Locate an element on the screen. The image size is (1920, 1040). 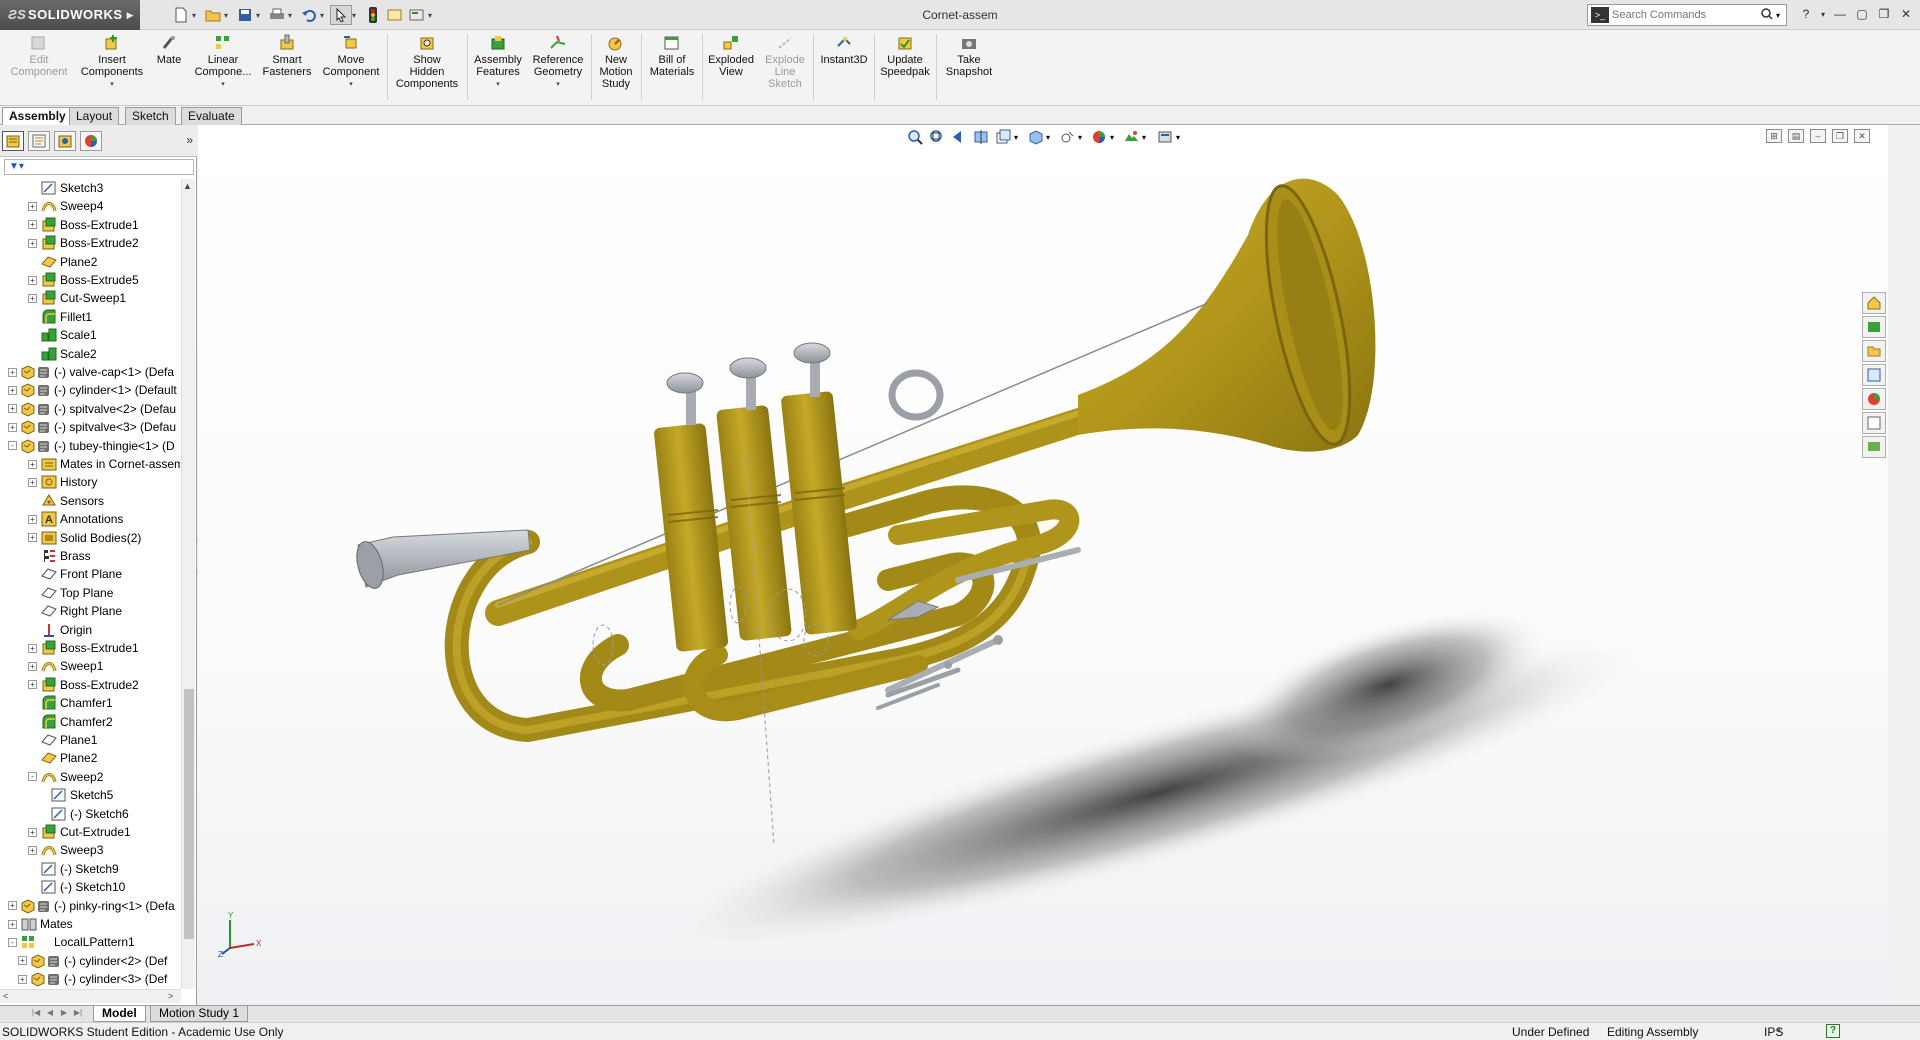
tree-item: Sketch3 is located at coordinates (65, 188).